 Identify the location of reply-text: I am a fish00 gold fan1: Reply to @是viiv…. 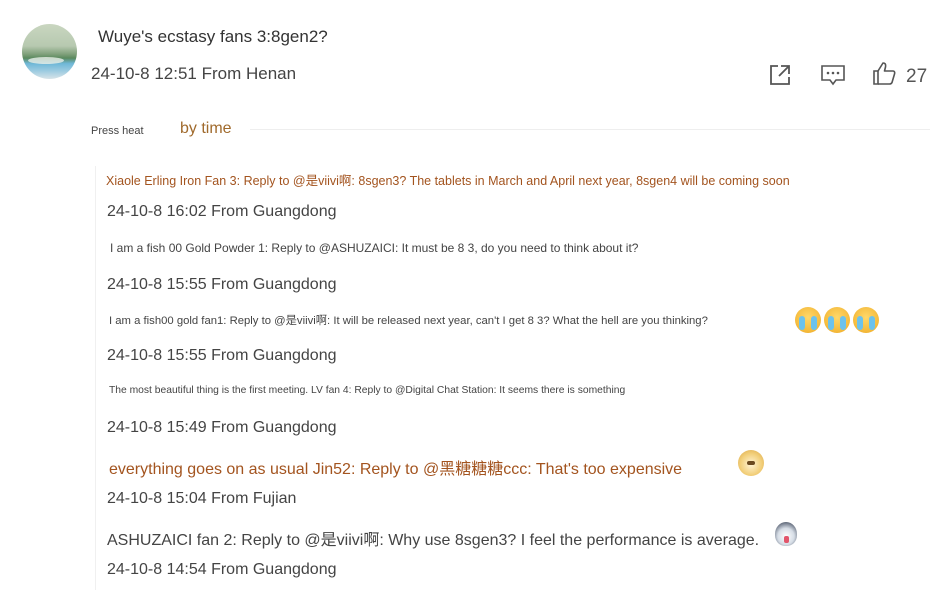
(408, 320).